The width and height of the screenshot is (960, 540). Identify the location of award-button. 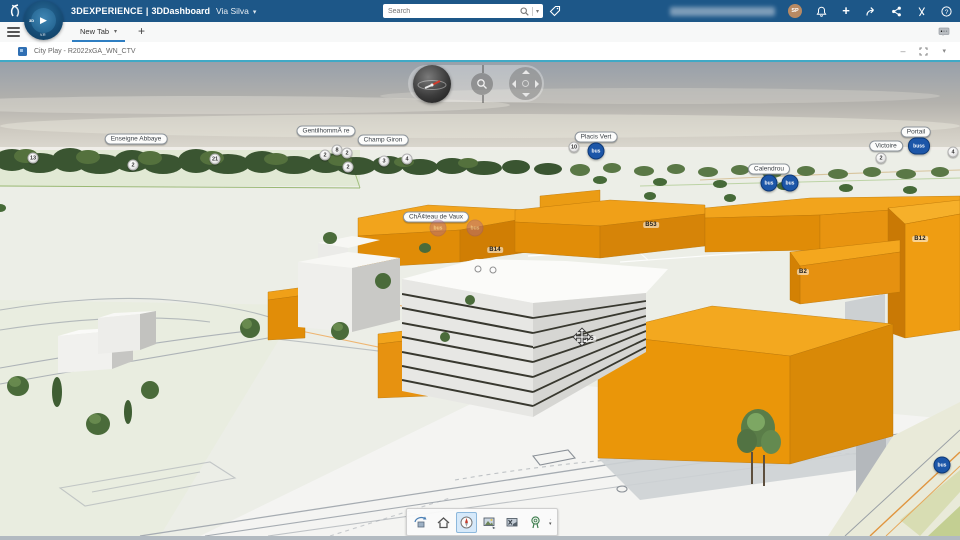
(535, 522).